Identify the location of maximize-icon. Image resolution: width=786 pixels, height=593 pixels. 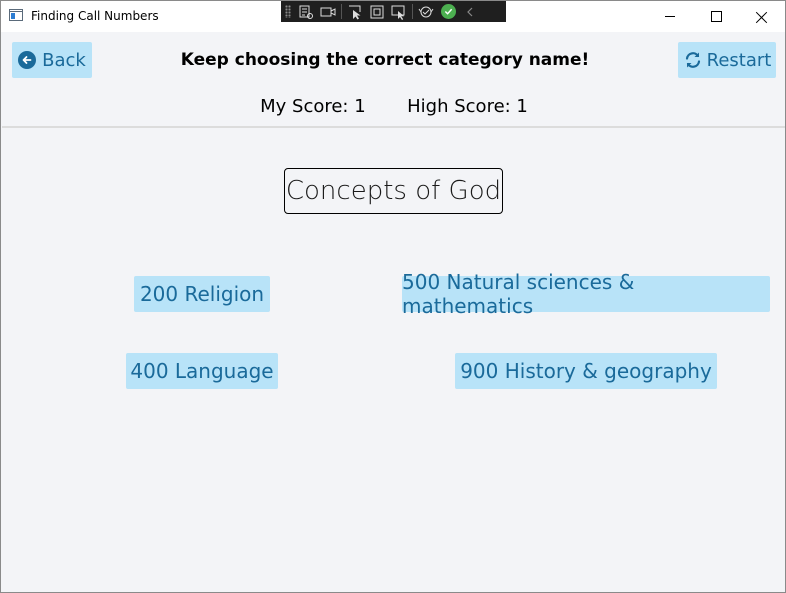
(716, 16).